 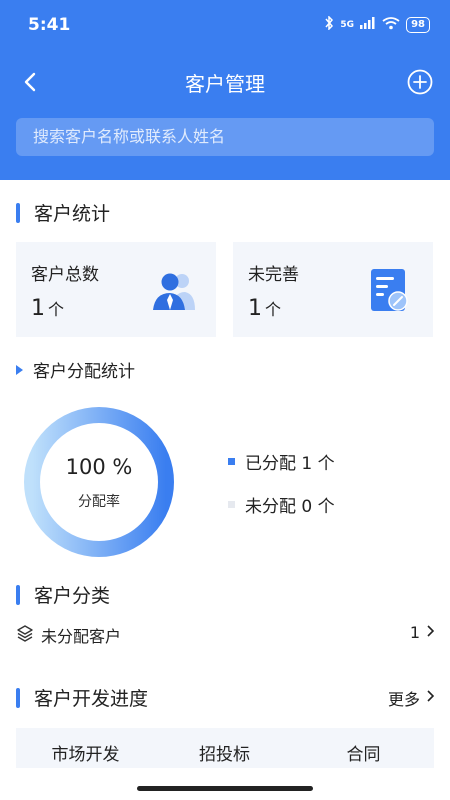 What do you see at coordinates (347, 24) in the screenshot?
I see `network-label: 5G` at bounding box center [347, 24].